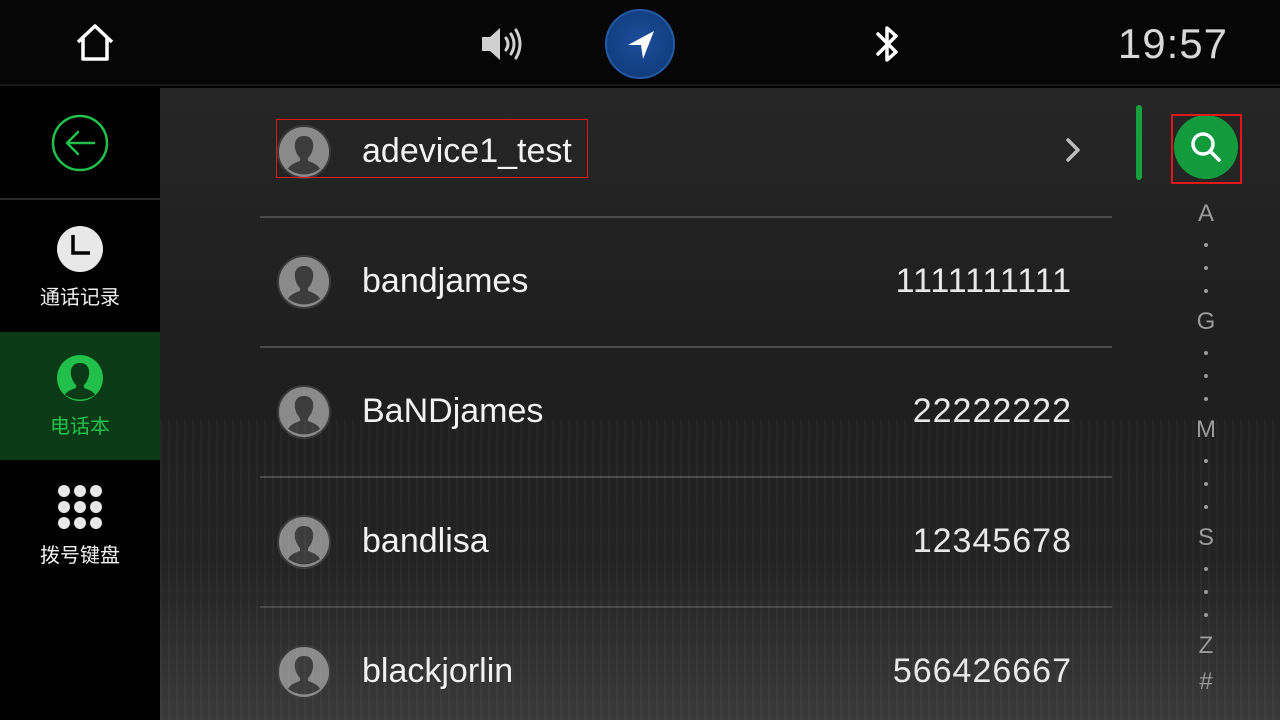 The width and height of the screenshot is (1280, 720). Describe the element at coordinates (1172, 43) in the screenshot. I see `clock: 19:57` at that location.